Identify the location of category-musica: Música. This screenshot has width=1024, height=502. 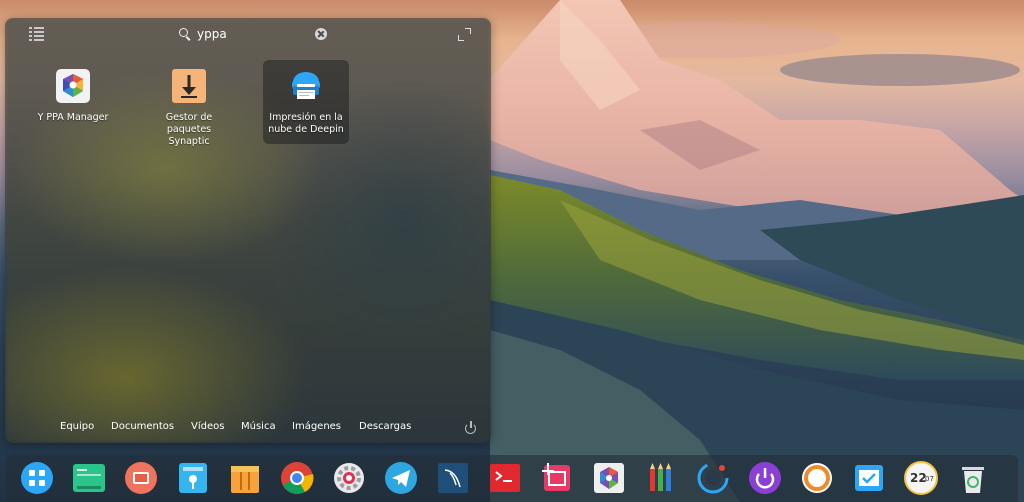
(258, 426).